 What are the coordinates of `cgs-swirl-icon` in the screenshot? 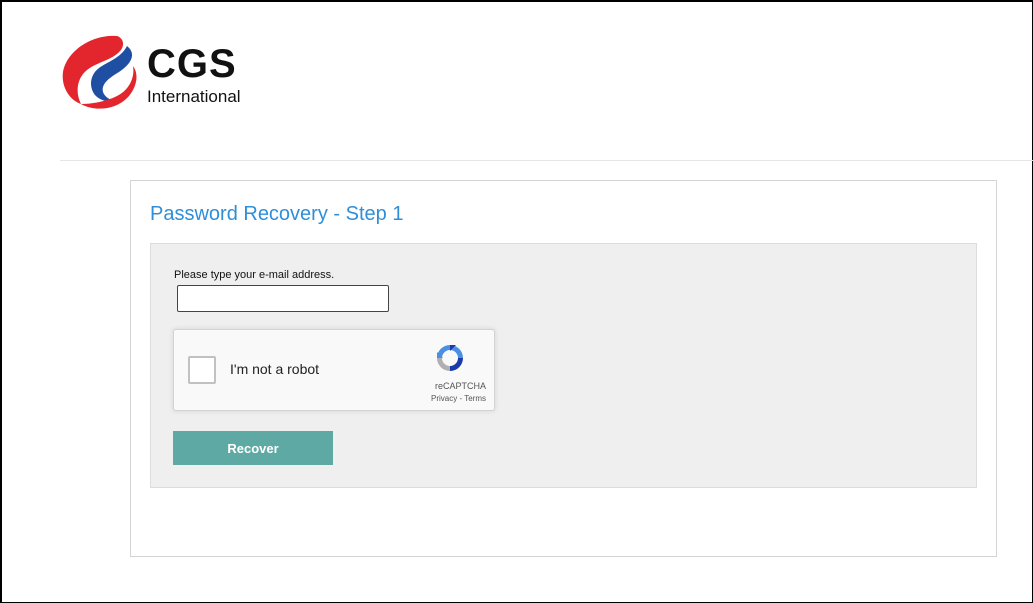 It's located at (99, 72).